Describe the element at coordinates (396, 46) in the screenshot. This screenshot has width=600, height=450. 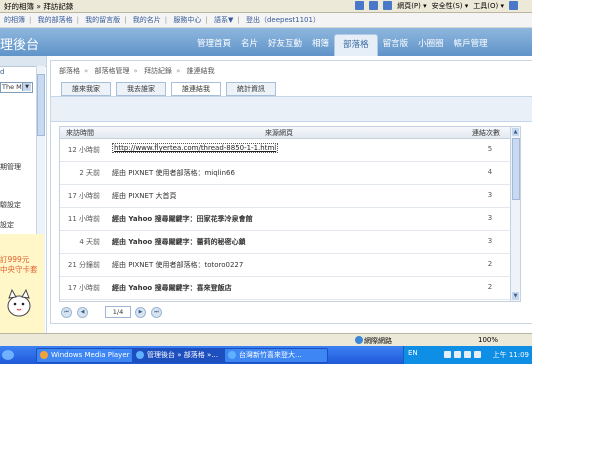
I see `tab-guestbook: 留言版` at that location.